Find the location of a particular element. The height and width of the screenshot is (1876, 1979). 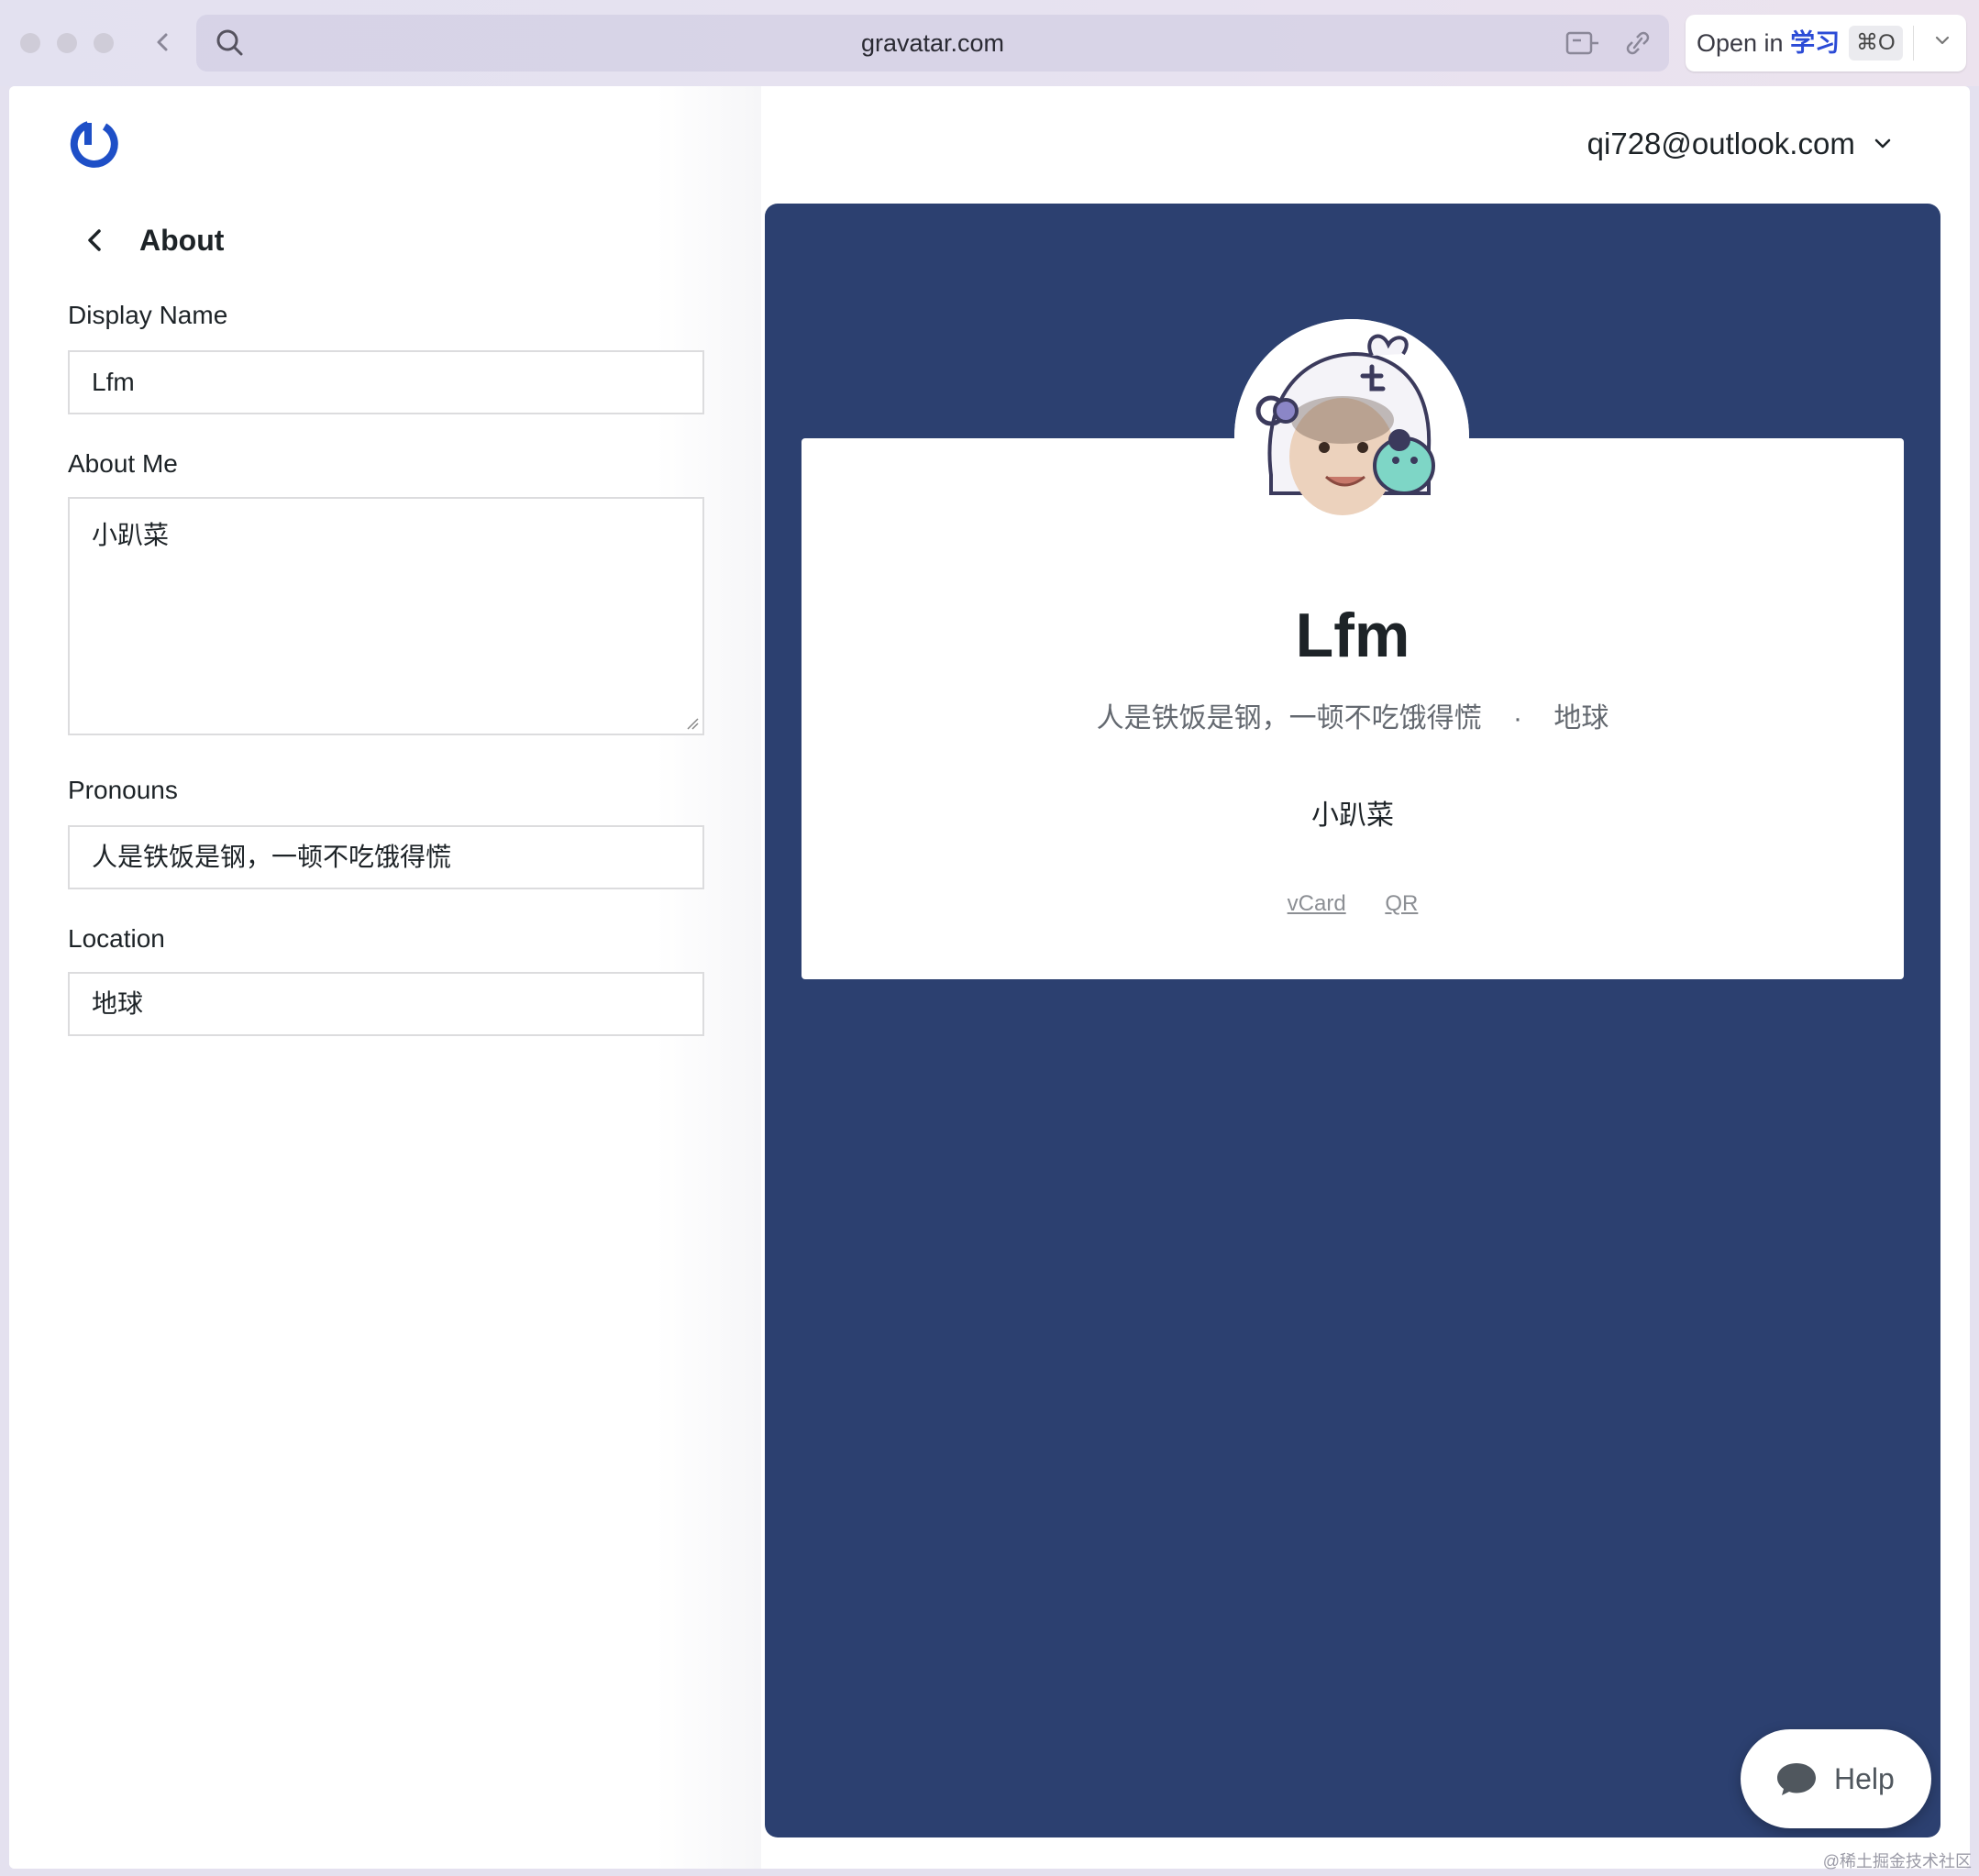

location-label: Location is located at coordinates (116, 938).